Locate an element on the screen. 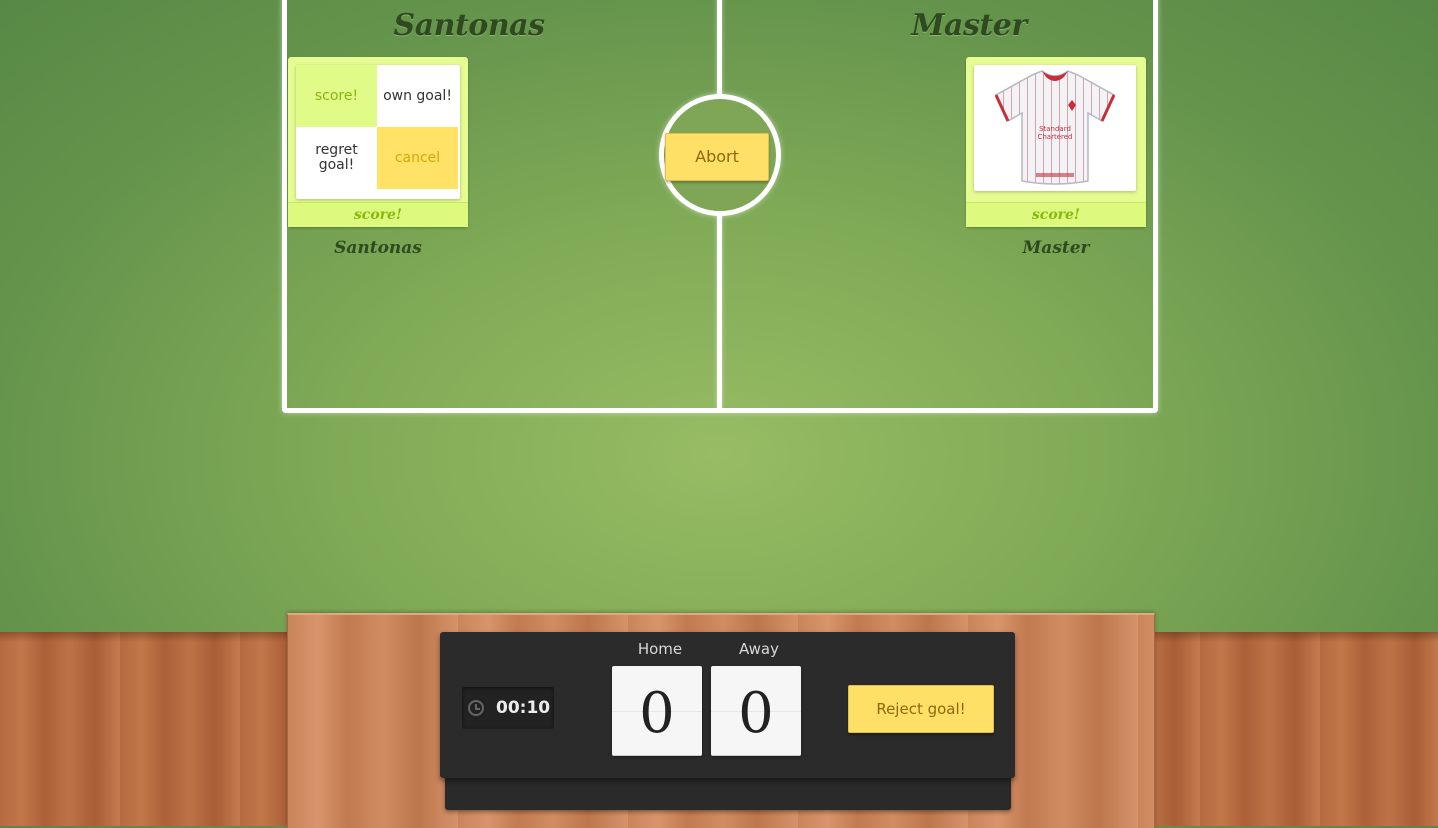 This screenshot has height=828, width=1438. own-goal-button: own goal! is located at coordinates (417, 96).